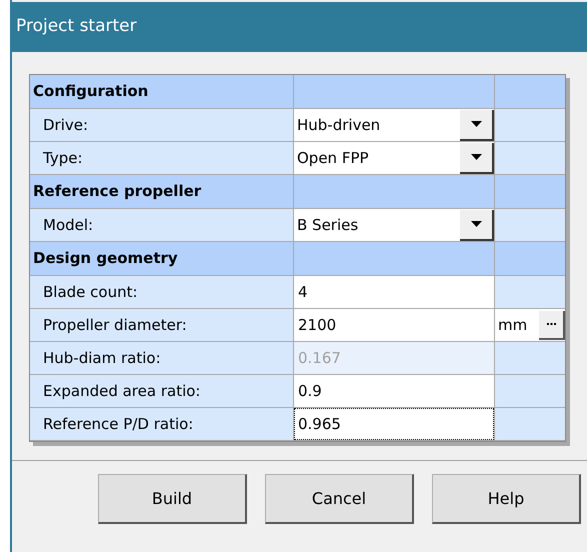 The width and height of the screenshot is (587, 552). Describe the element at coordinates (105, 259) in the screenshot. I see `section-heading: Design geometry` at that location.